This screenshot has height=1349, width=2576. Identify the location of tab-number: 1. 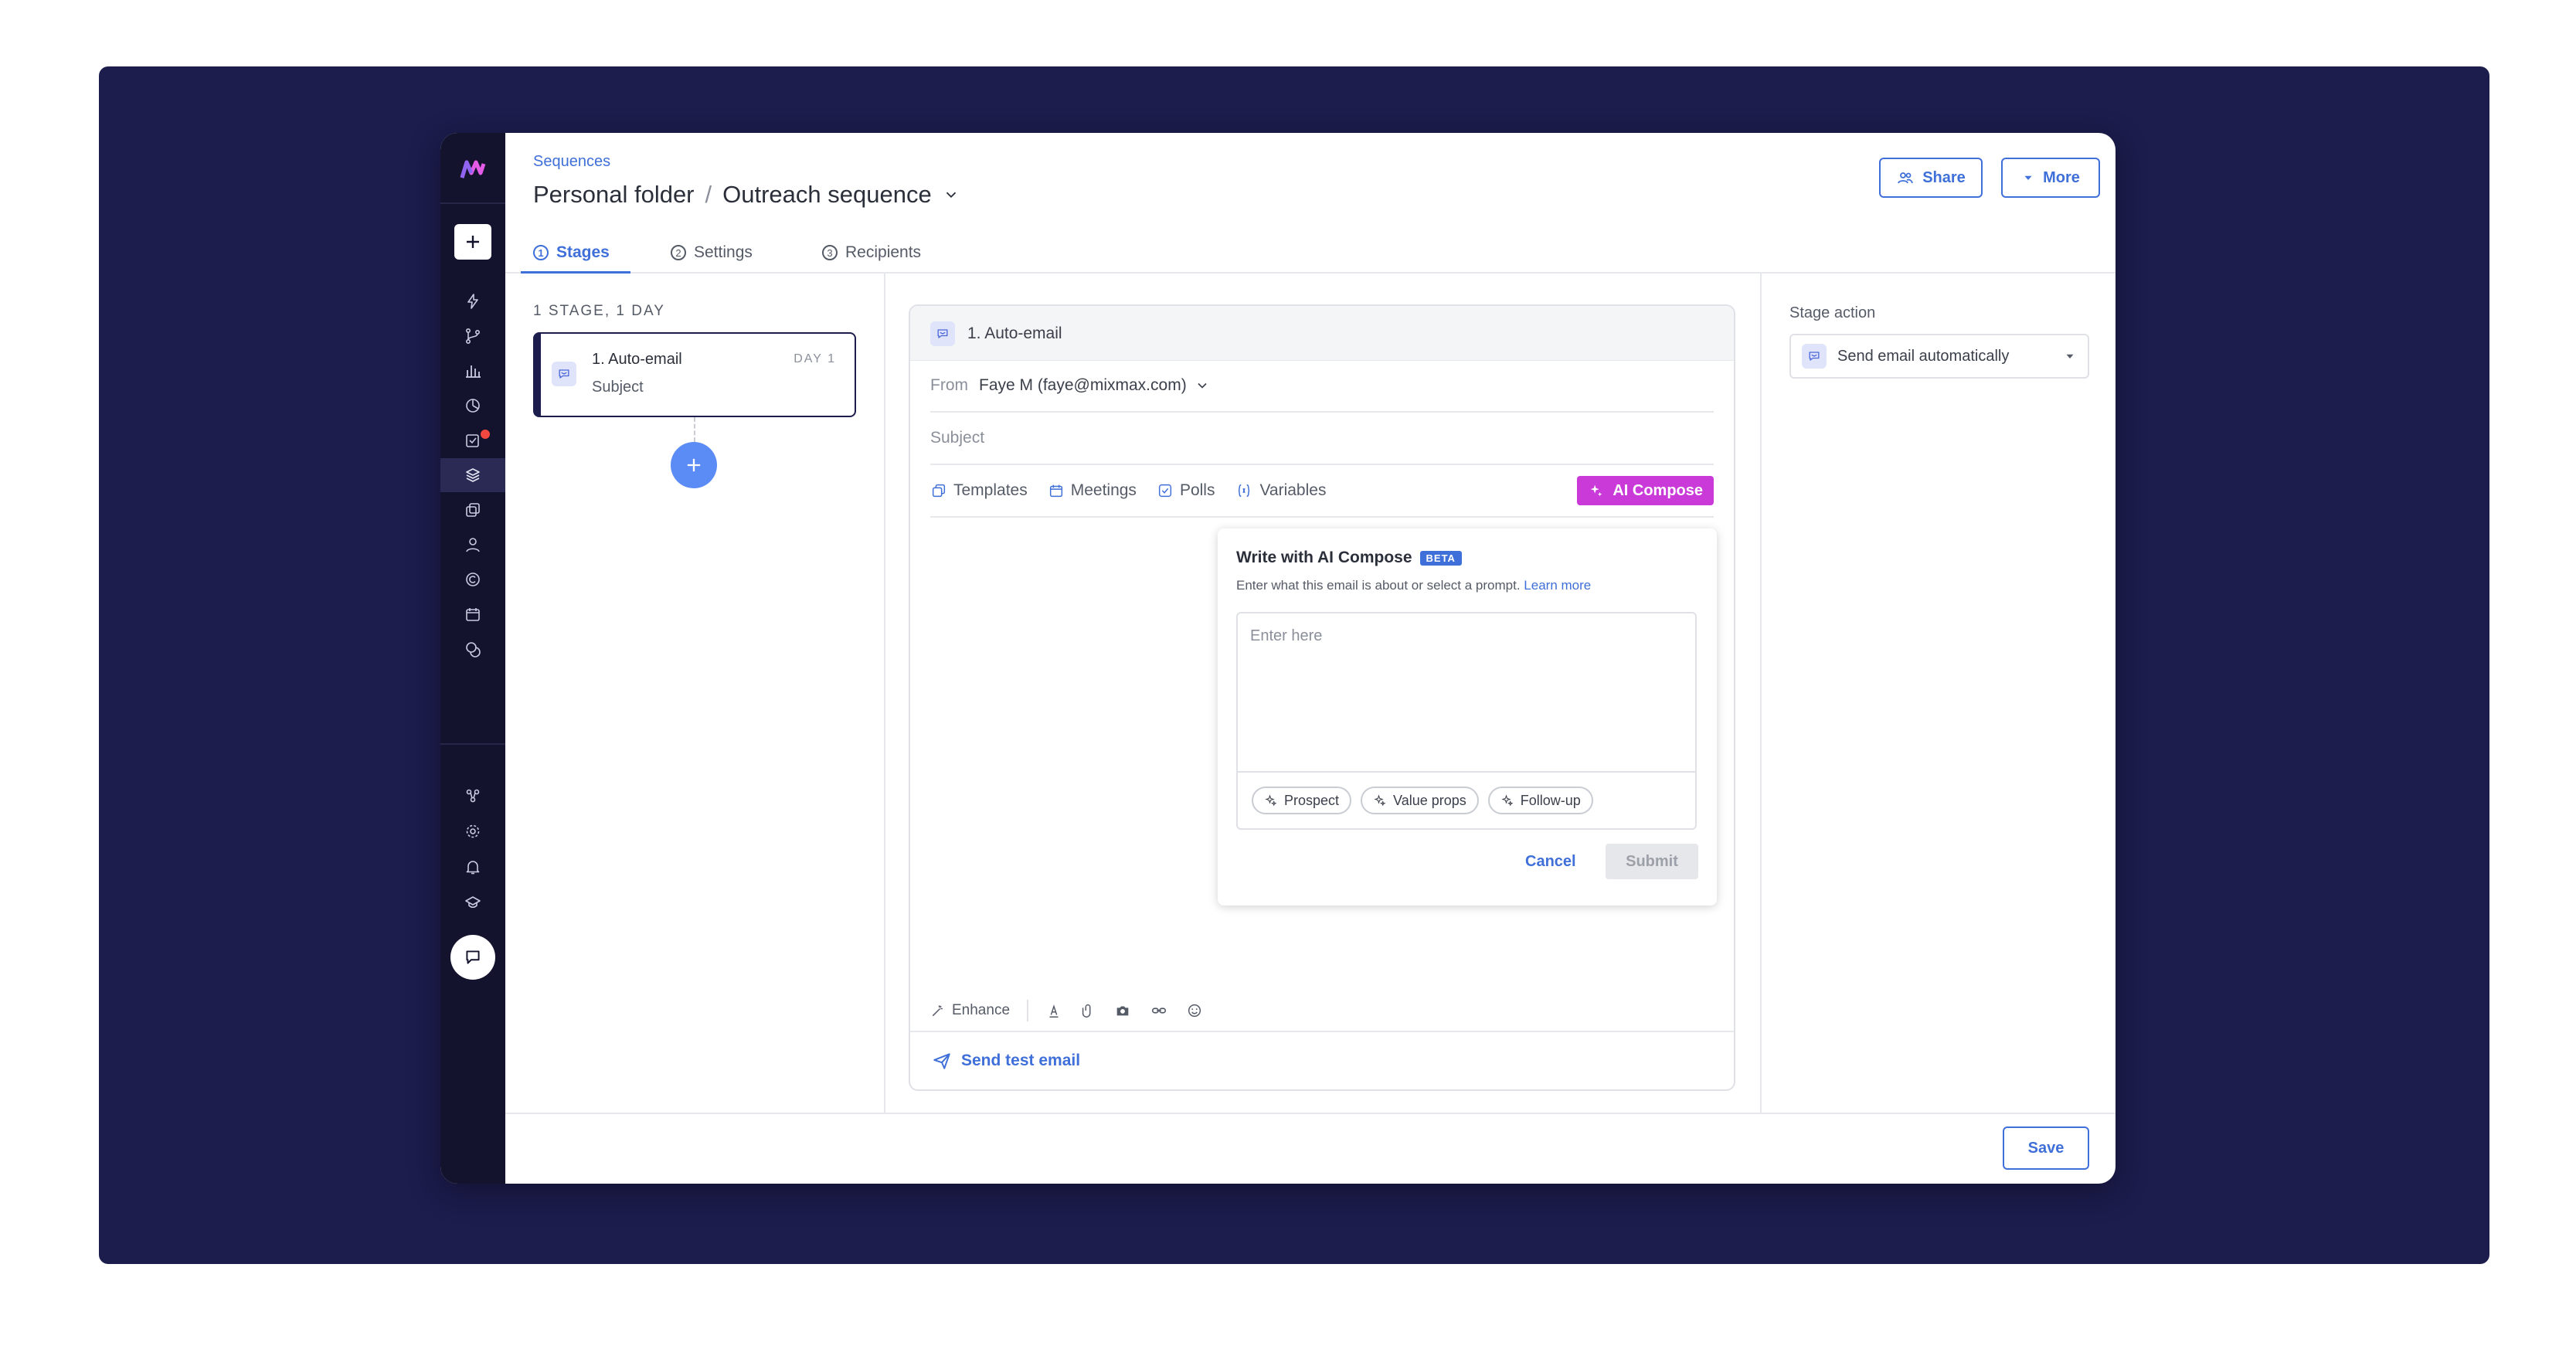
(541, 252).